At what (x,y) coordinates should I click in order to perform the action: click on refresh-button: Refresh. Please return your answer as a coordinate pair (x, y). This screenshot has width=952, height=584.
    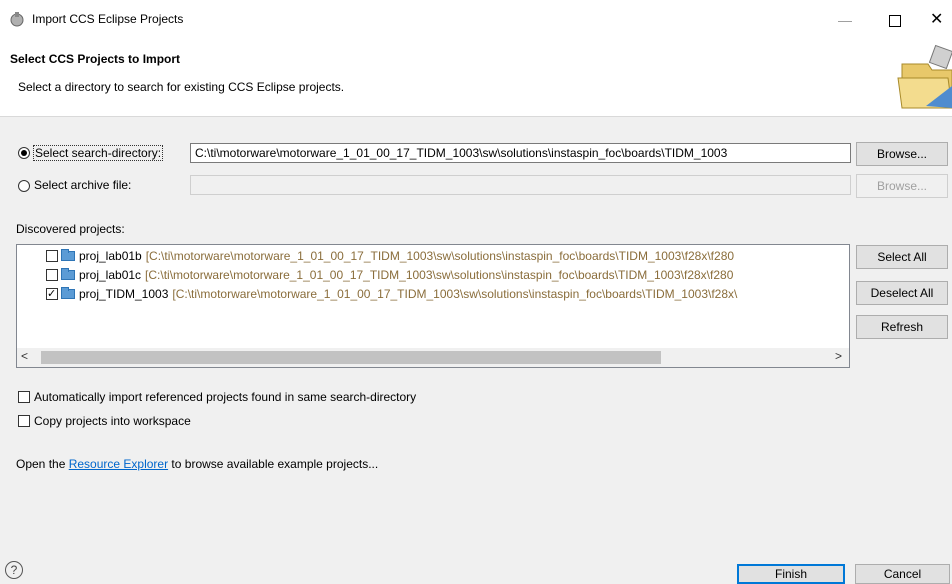
    Looking at the image, I should click on (902, 327).